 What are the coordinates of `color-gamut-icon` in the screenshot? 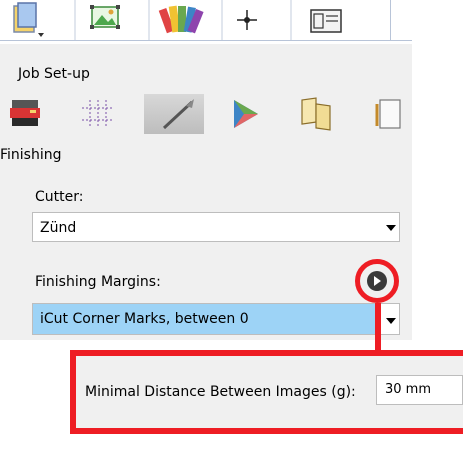 It's located at (246, 114).